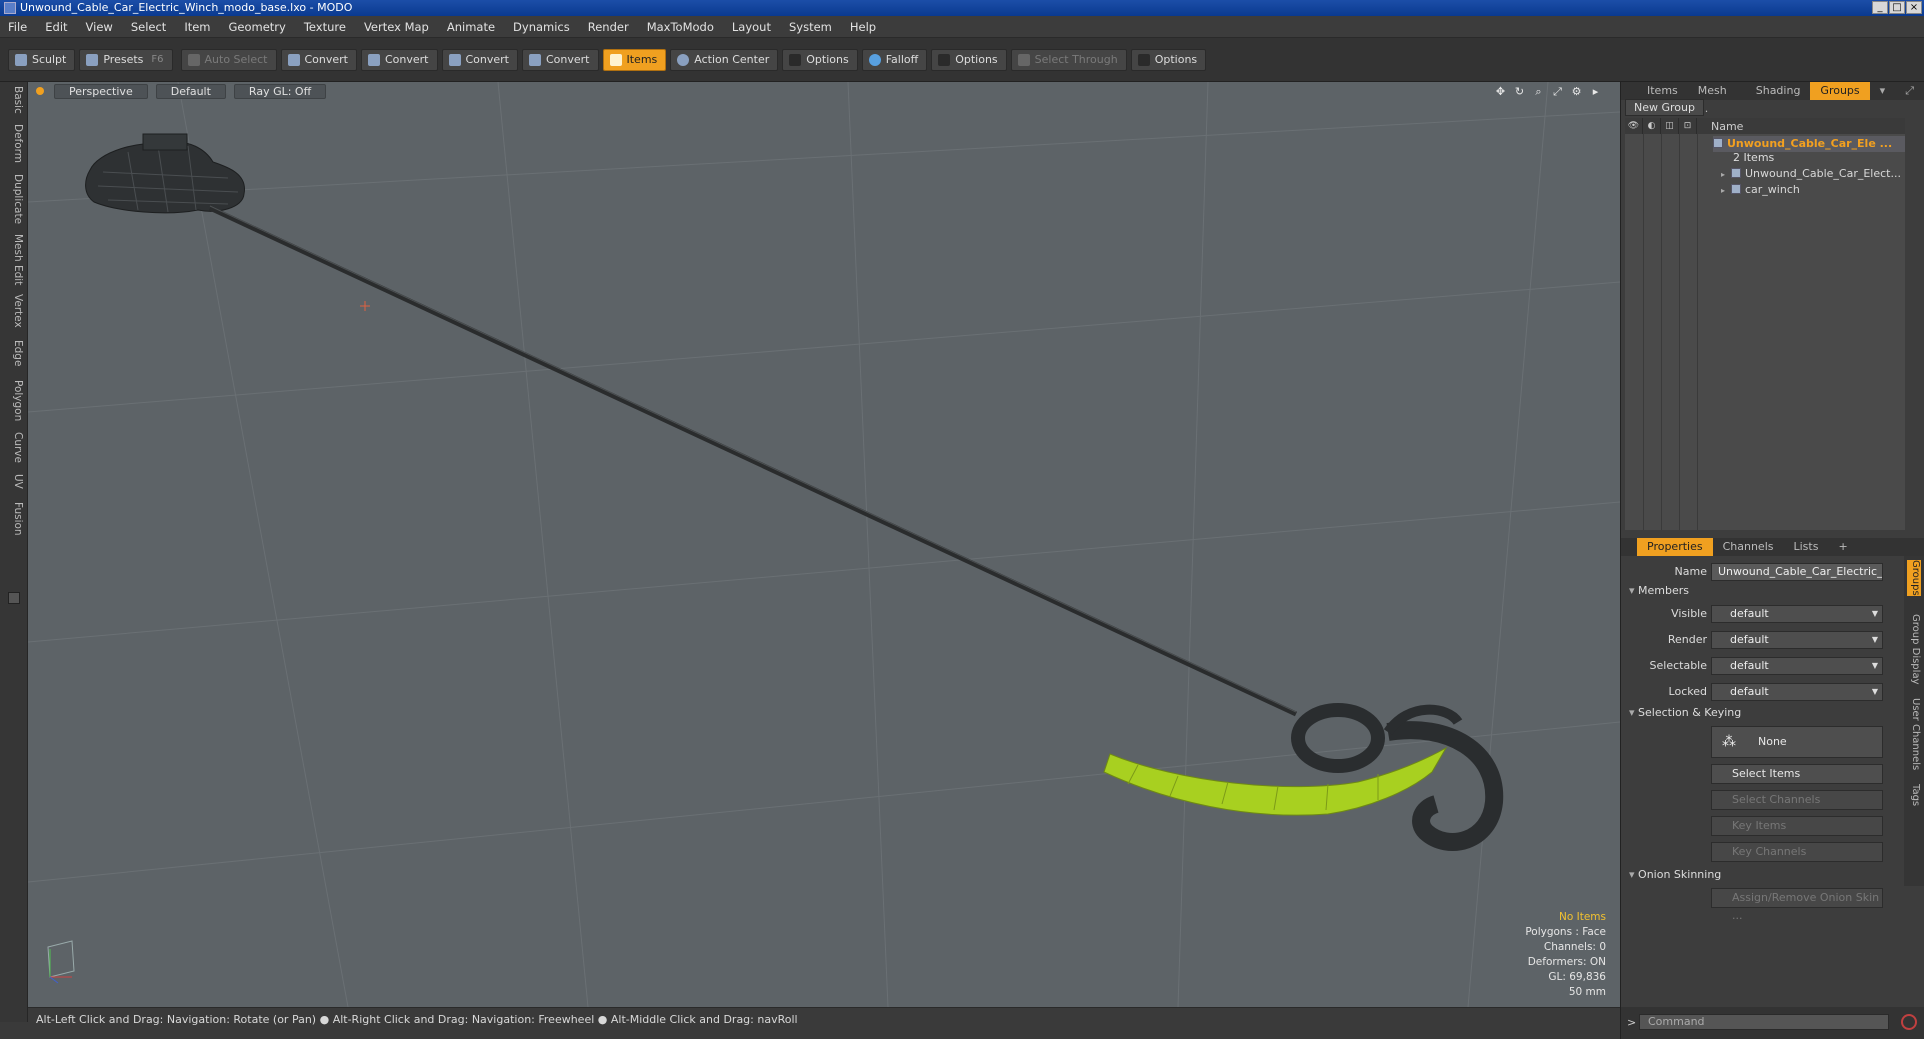 This screenshot has height=1039, width=1924. Describe the element at coordinates (14, 143) in the screenshot. I see `tab-deform: Deform` at that location.